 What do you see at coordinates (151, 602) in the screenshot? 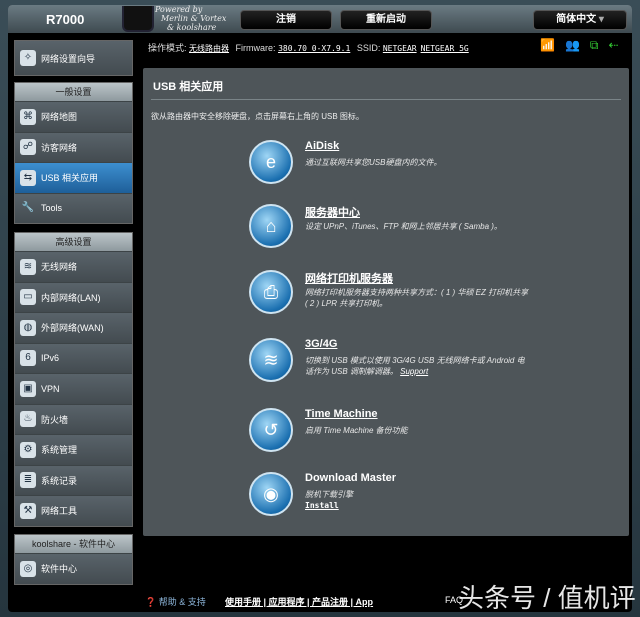
I see `help-icon: ❓` at bounding box center [151, 602].